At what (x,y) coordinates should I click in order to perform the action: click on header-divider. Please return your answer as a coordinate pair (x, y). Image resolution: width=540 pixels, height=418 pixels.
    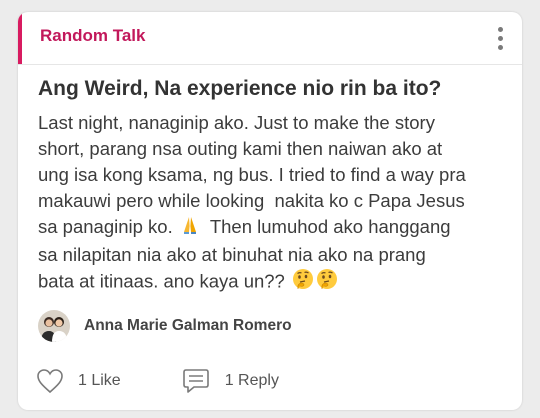
    Looking at the image, I should click on (270, 64).